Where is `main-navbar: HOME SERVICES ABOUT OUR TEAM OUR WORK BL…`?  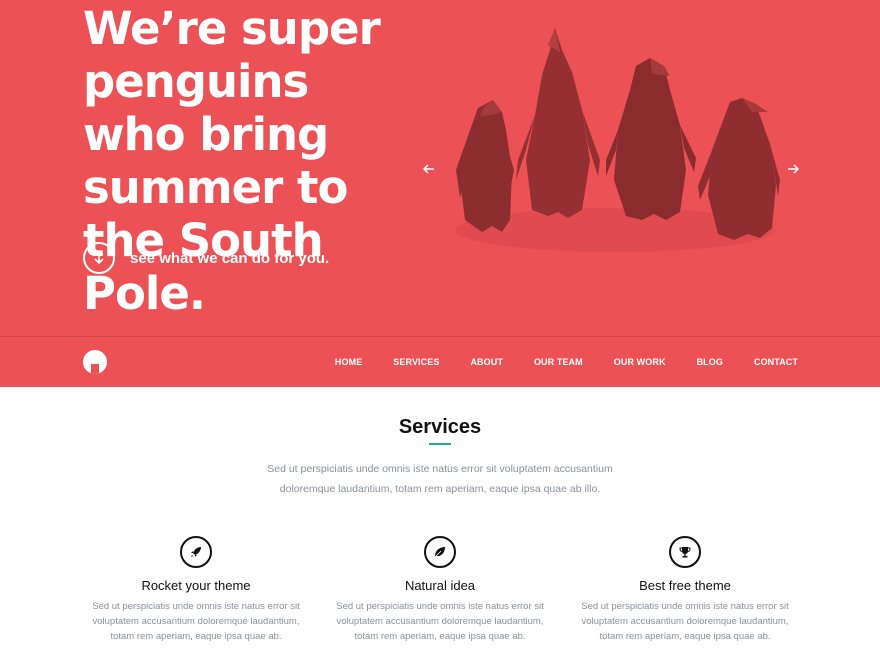
main-navbar: HOME SERVICES ABOUT OUR TEAM OUR WORK BL… is located at coordinates (440, 361).